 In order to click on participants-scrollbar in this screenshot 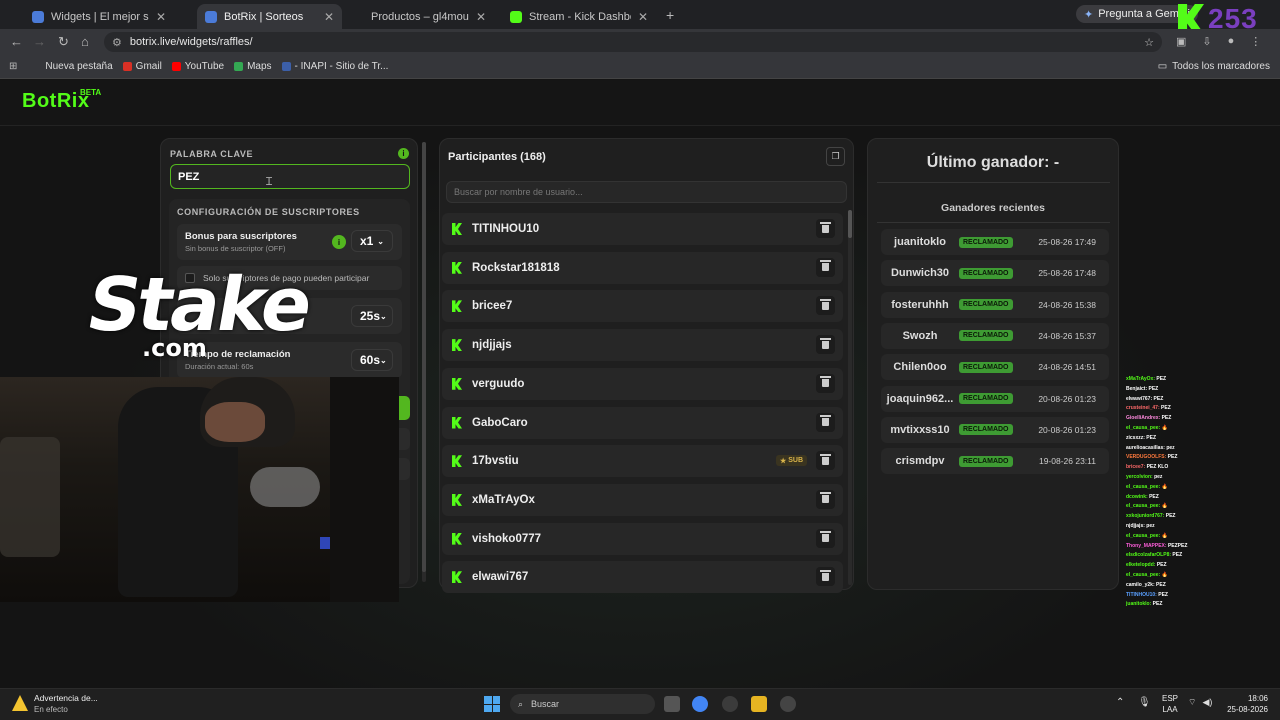, I will do `click(850, 397)`.